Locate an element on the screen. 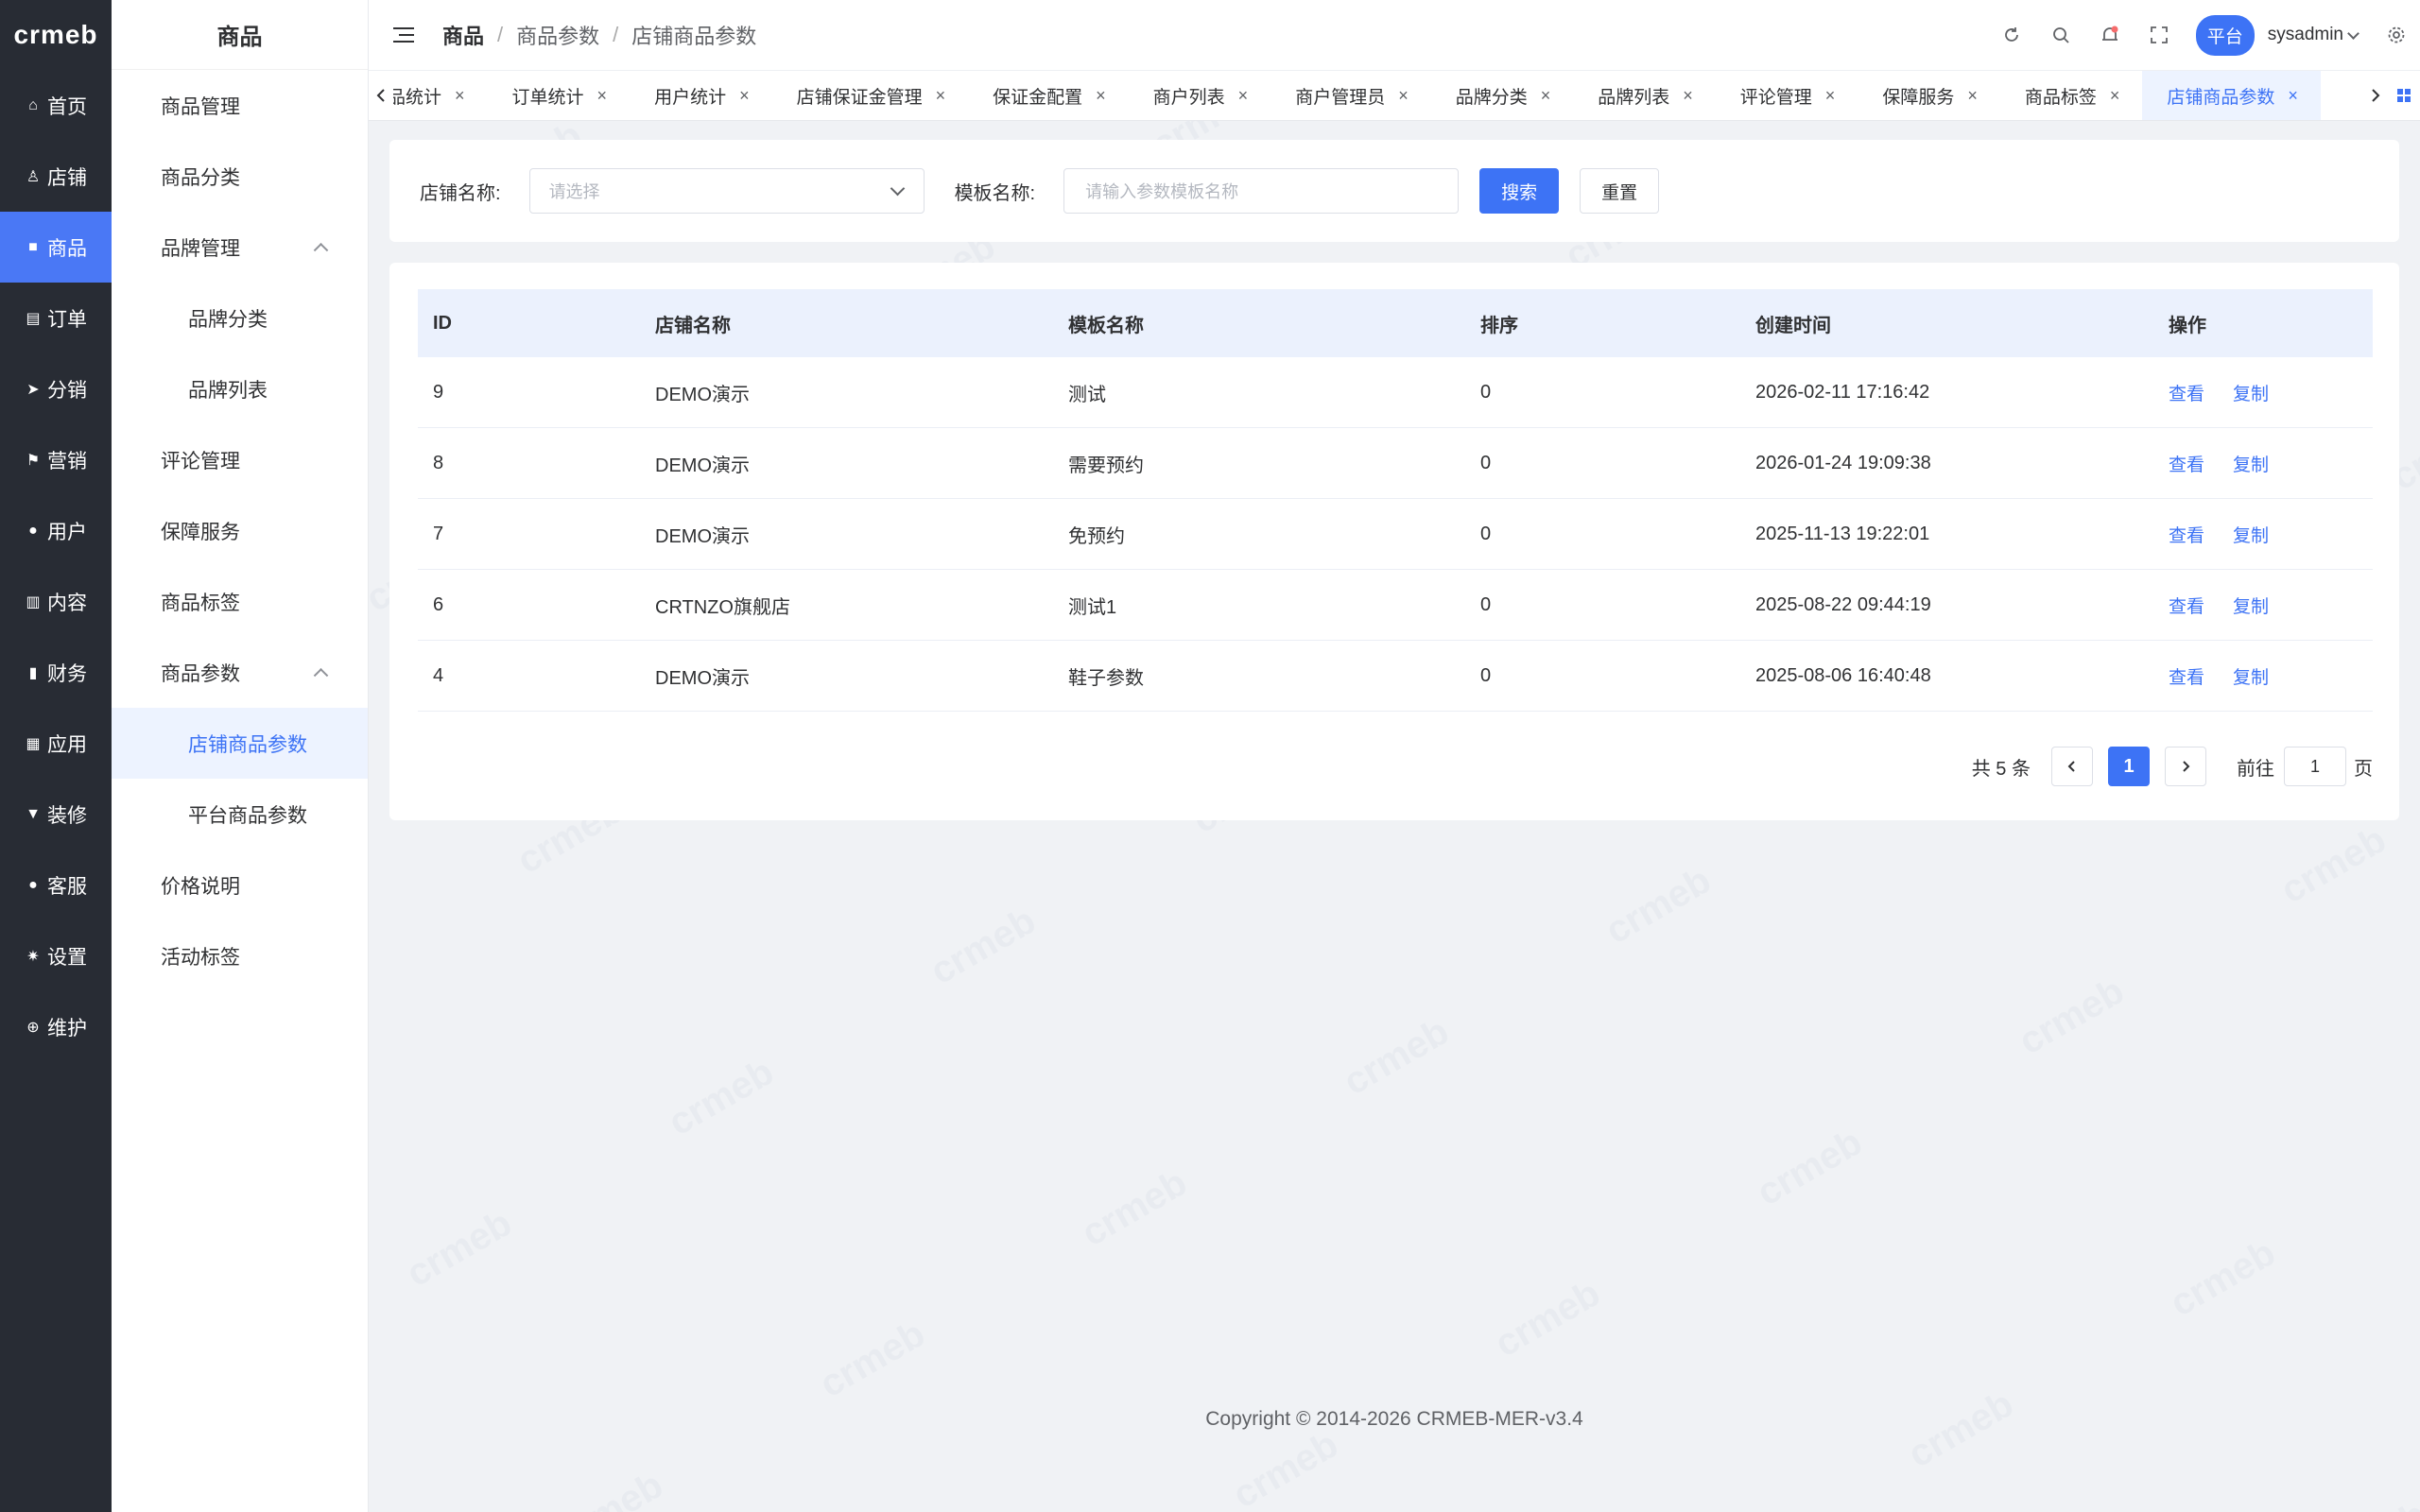 This screenshot has height=1512, width=2420. tabs-menu-grid-icon is located at coordinates (2404, 95).